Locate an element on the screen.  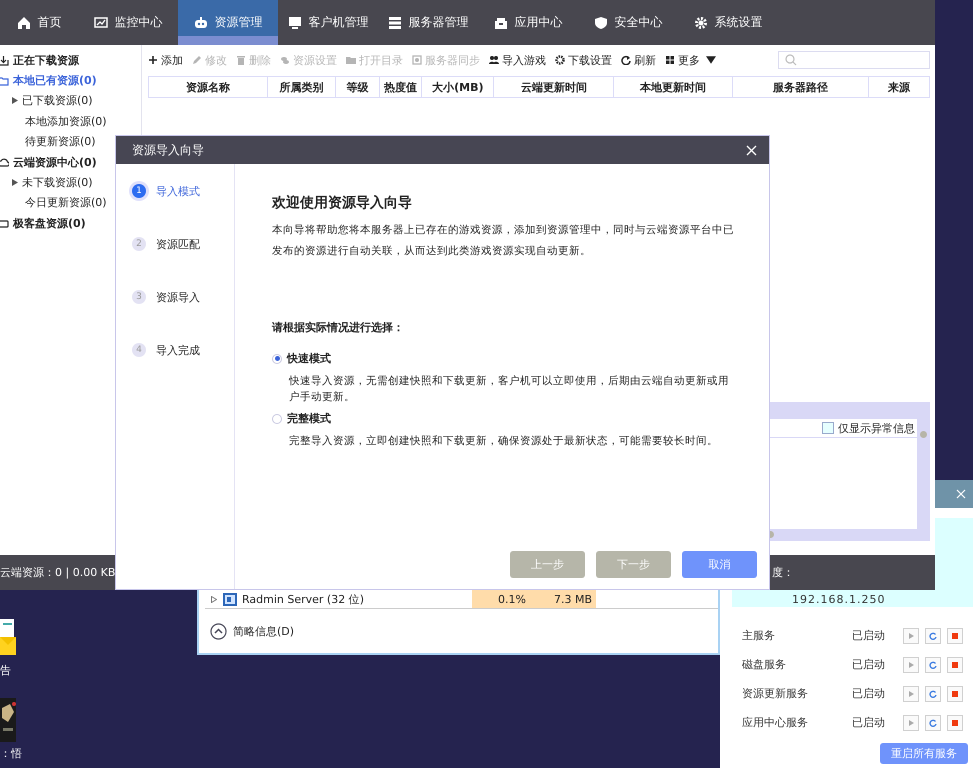
chart-icon is located at coordinates (101, 23).